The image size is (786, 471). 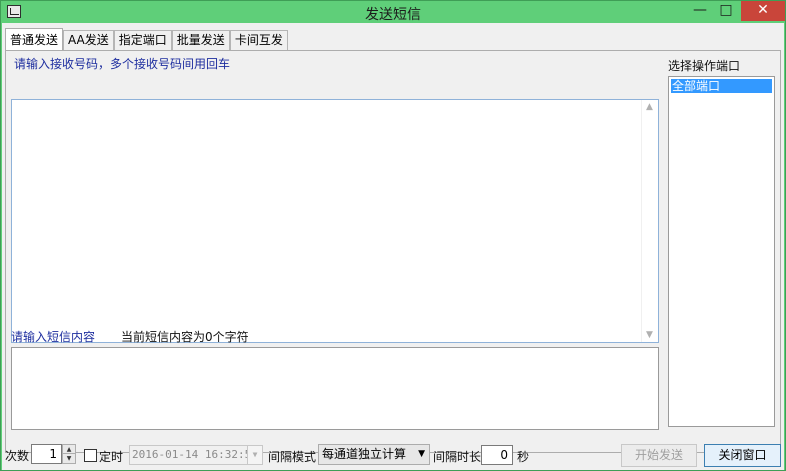 I want to click on tab-specified-port: 指定端口, so click(x=142, y=40).